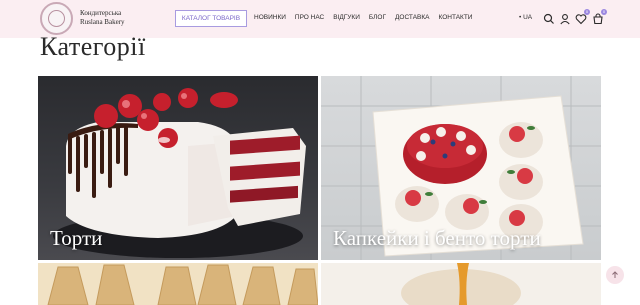 The height and width of the screenshot is (305, 640). What do you see at coordinates (102, 22) in the screenshot?
I see `logo-line-2: Ruslana Bakery` at bounding box center [102, 22].